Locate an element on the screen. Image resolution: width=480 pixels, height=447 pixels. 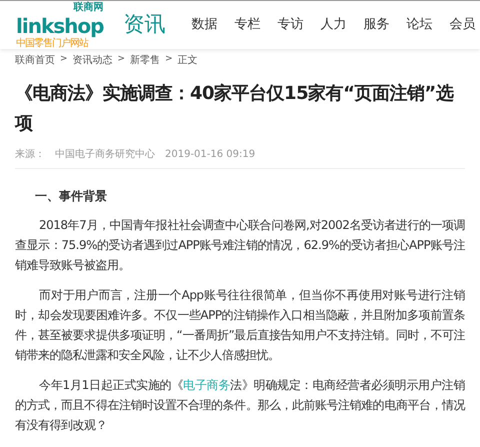
section-heading: 一、事件背景 is located at coordinates (71, 196).